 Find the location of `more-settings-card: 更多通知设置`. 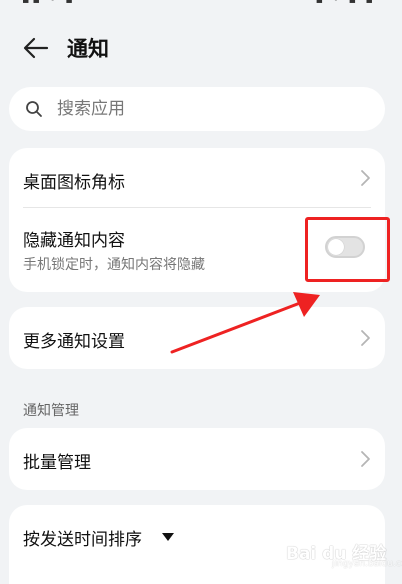

more-settings-card: 更多通知设置 is located at coordinates (197, 338).